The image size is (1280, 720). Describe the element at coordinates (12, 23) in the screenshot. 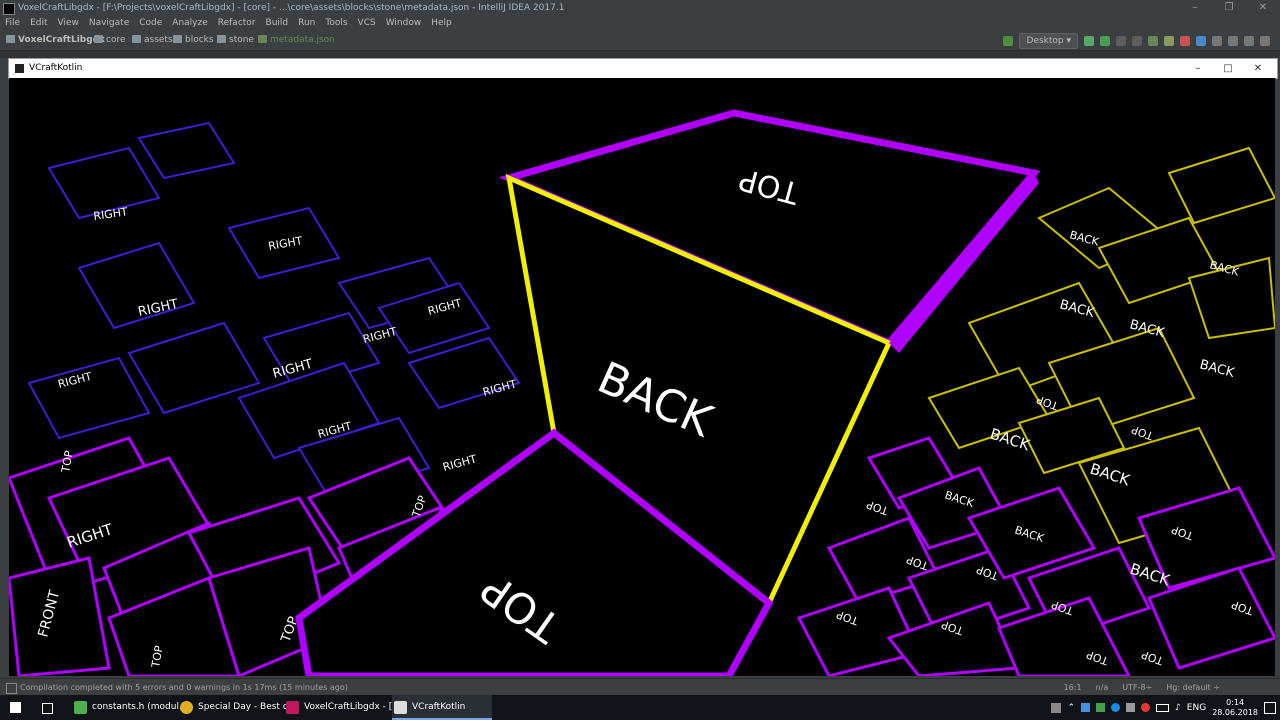

I see `menu-file: File` at that location.